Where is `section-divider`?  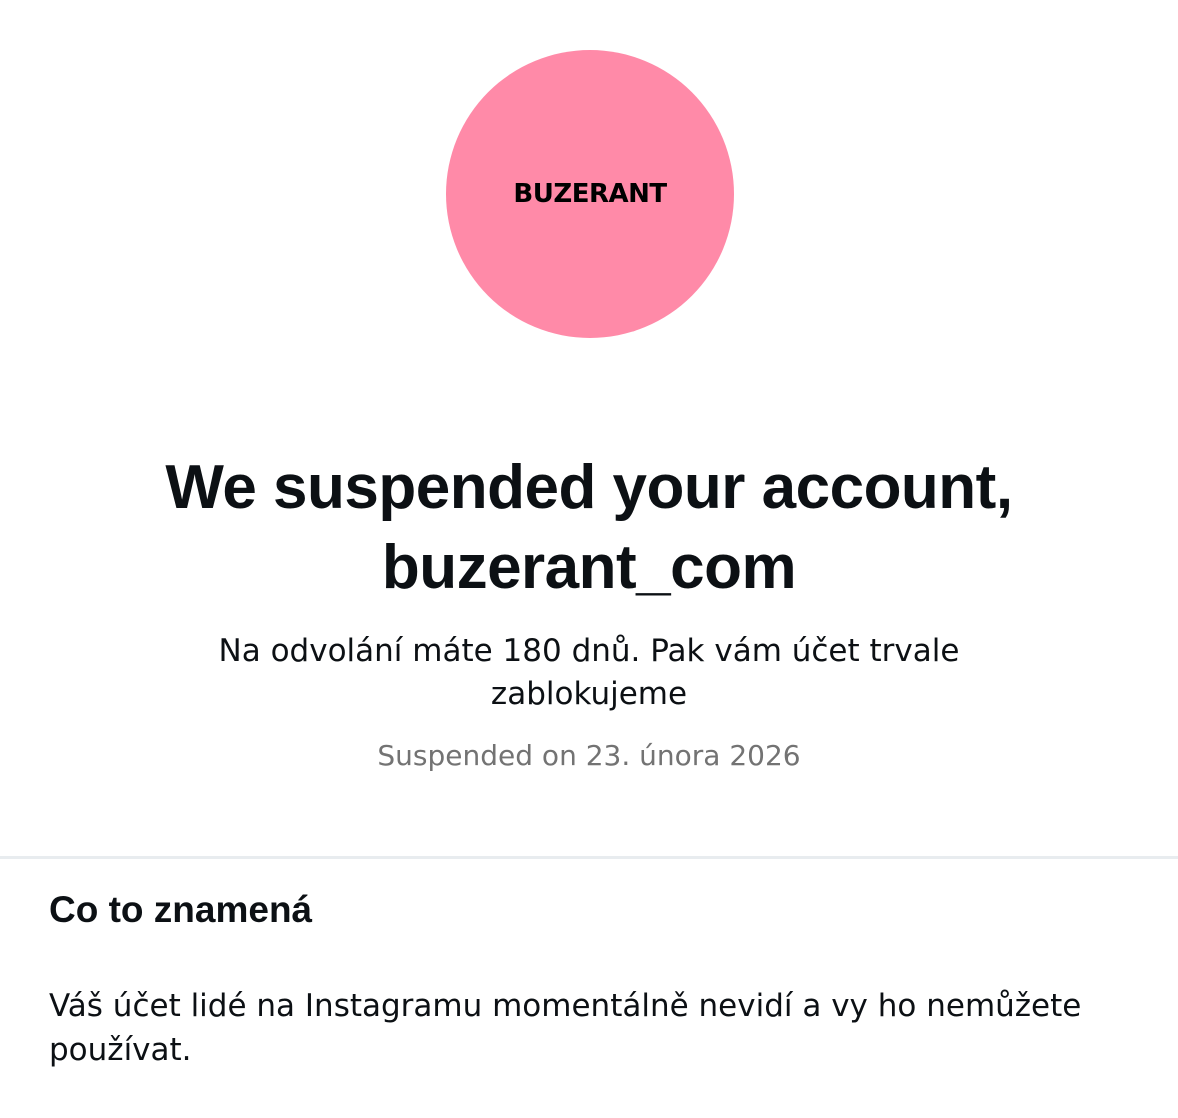
section-divider is located at coordinates (589, 857).